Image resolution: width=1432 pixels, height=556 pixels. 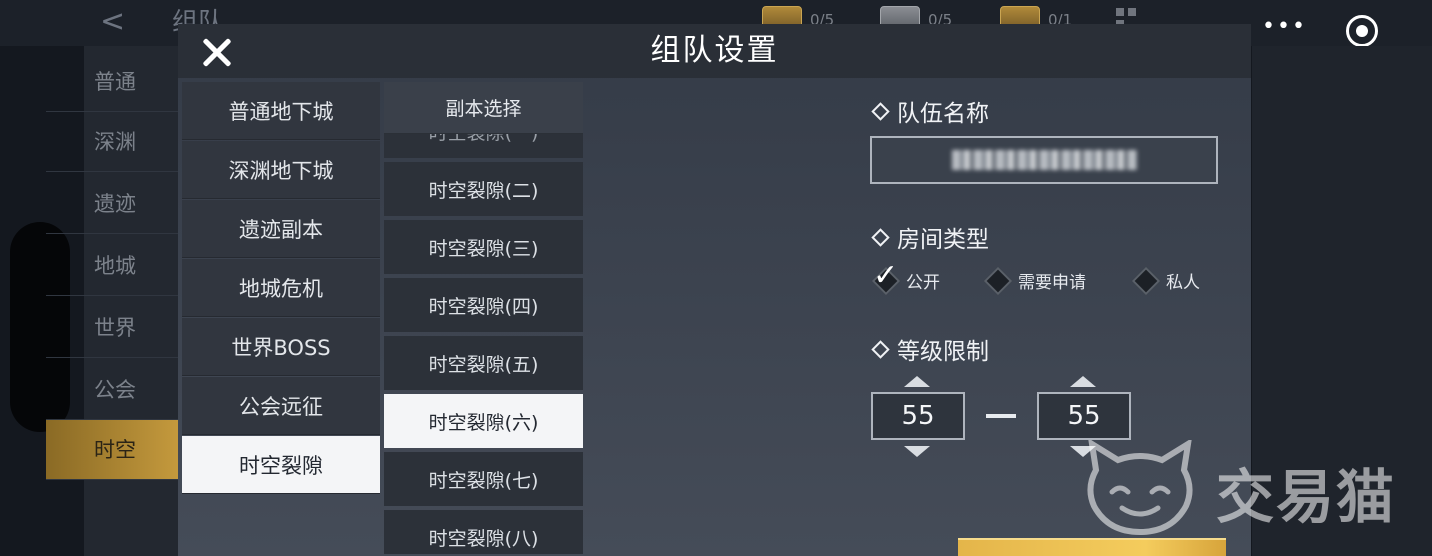 I want to click on category-item: 世界BOSS, so click(x=281, y=347).